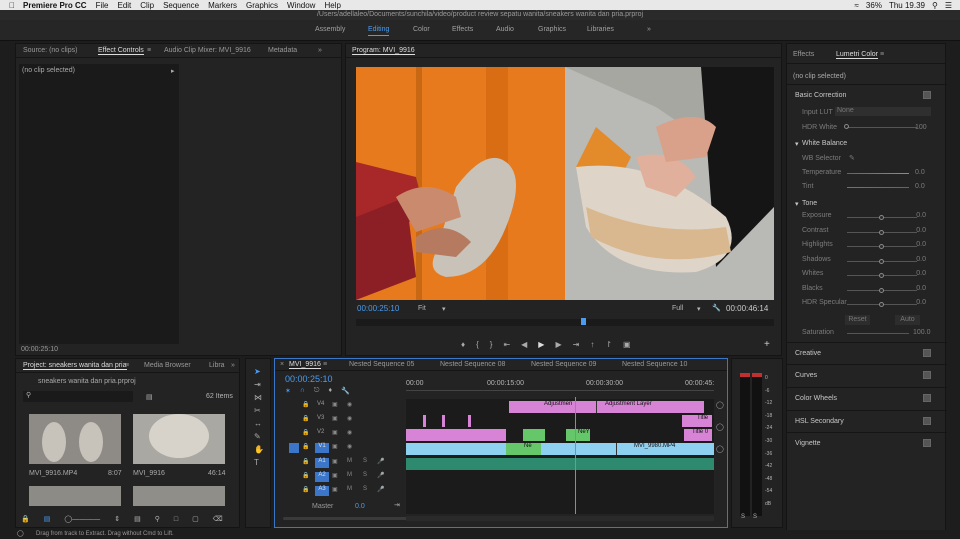 This screenshot has width=960, height=539. I want to click on tone-title: Tone, so click(809, 203).